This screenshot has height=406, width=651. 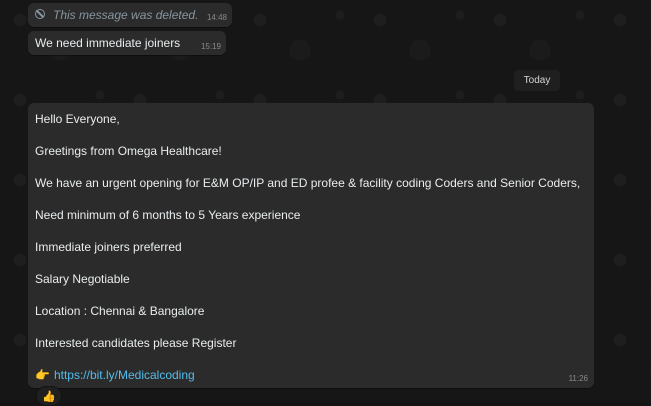 I want to click on message-time: 14:48, so click(x=216, y=17).